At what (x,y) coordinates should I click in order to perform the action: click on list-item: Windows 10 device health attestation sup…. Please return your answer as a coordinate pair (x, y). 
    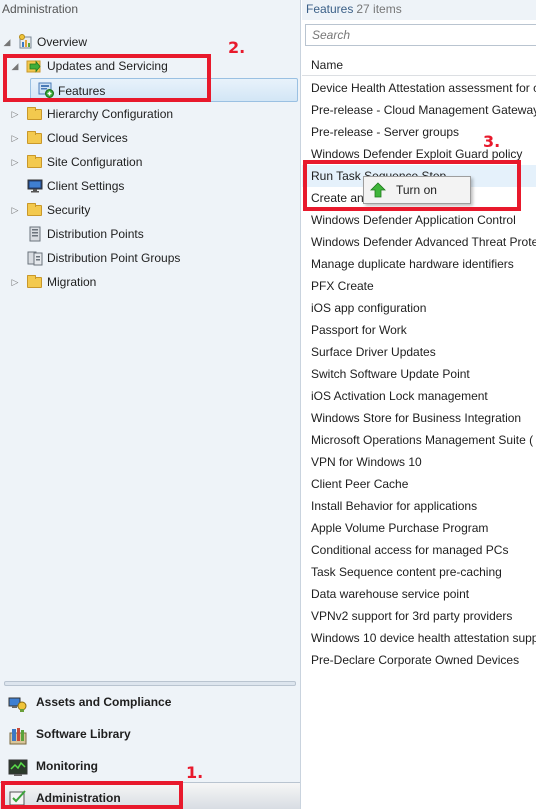
    Looking at the image, I should click on (419, 638).